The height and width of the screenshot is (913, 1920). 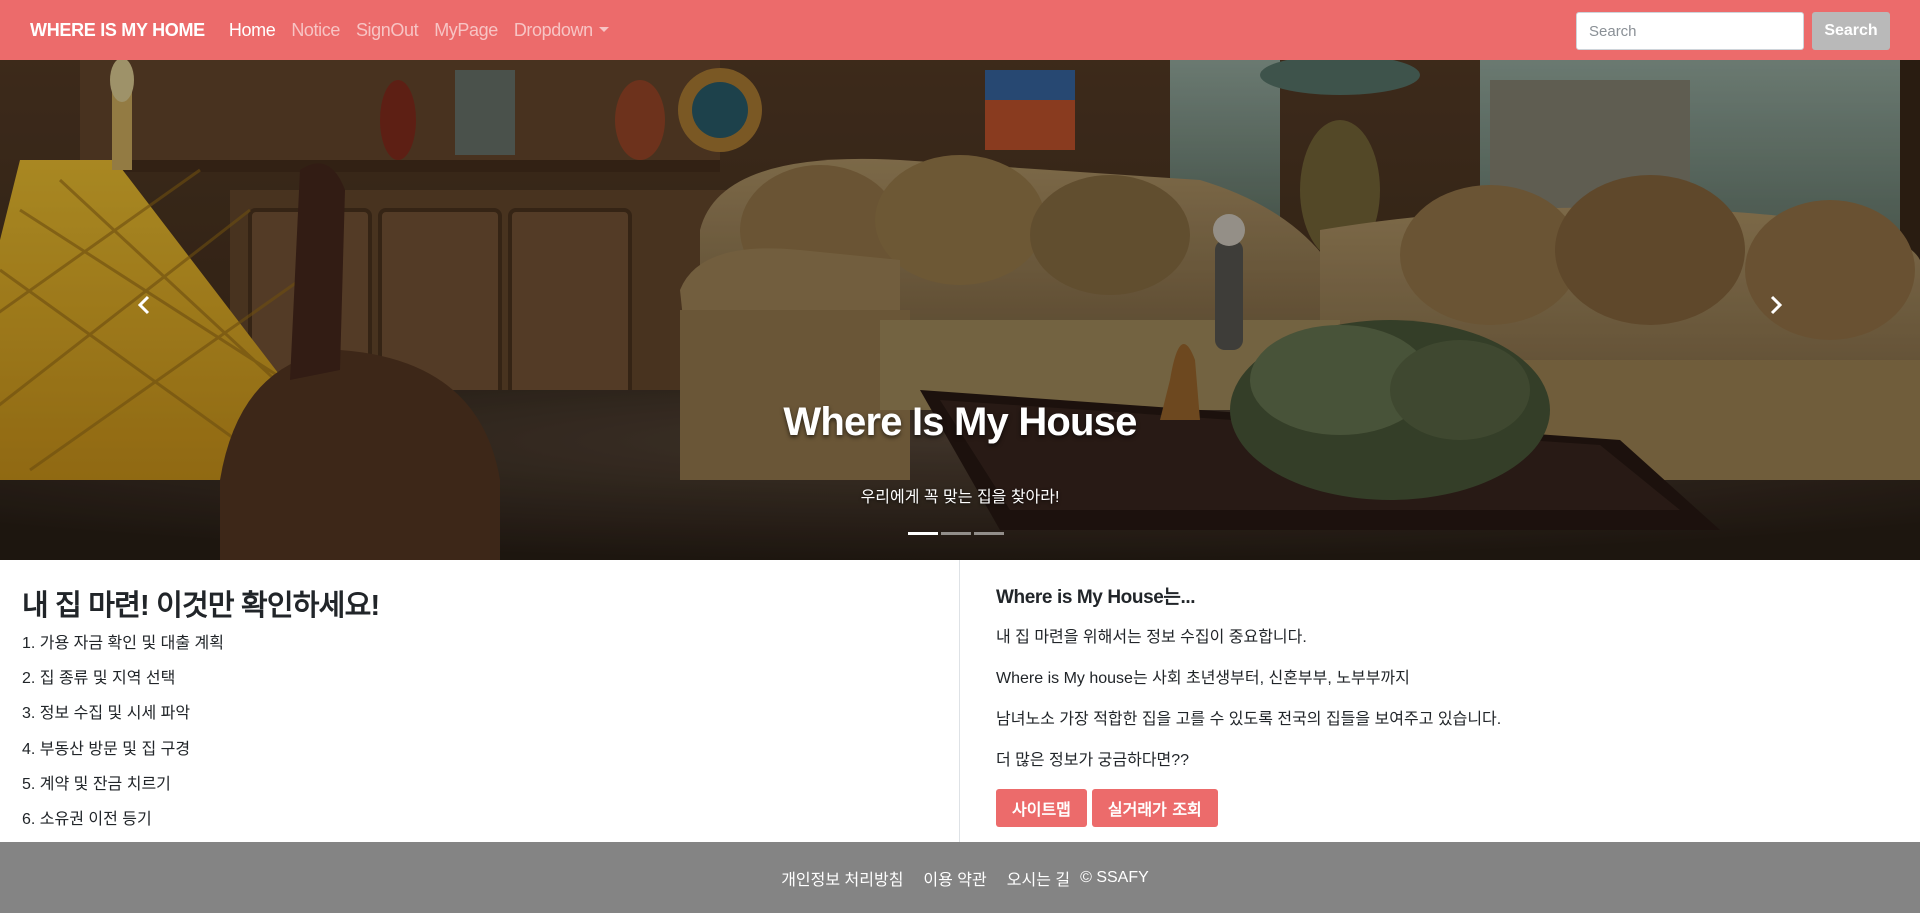 I want to click on nav-home: Home, so click(x=252, y=30).